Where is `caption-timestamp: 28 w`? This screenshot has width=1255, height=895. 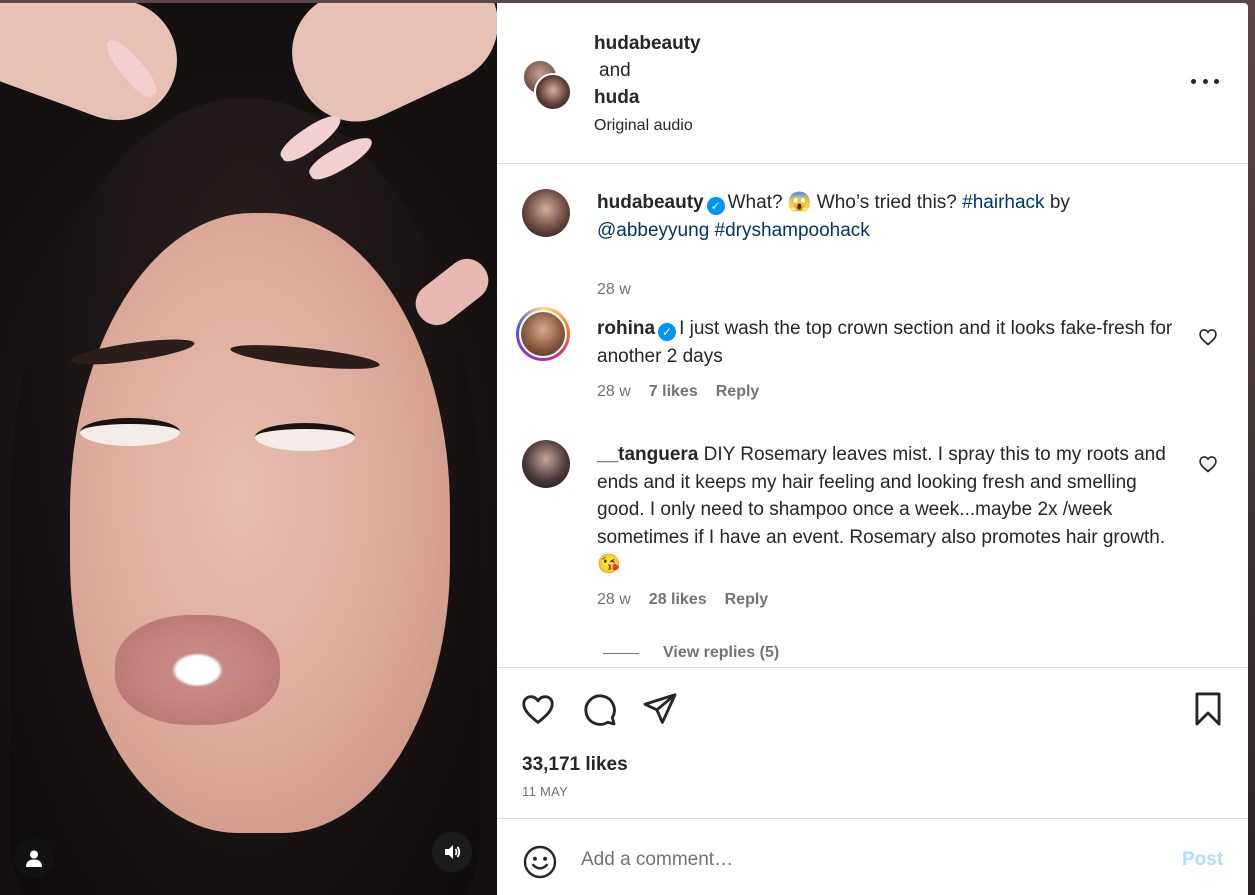 caption-timestamp: 28 w is located at coordinates (614, 290).